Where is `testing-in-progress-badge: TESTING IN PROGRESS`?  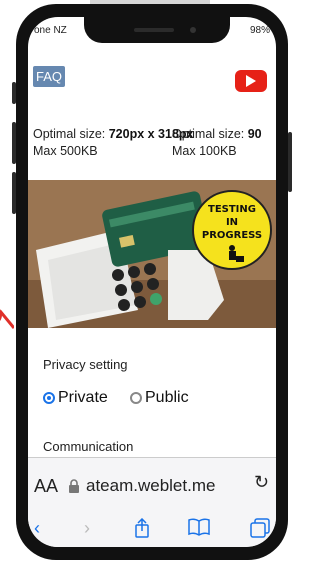
testing-in-progress-badge: TESTING IN PROGRESS is located at coordinates (232, 230).